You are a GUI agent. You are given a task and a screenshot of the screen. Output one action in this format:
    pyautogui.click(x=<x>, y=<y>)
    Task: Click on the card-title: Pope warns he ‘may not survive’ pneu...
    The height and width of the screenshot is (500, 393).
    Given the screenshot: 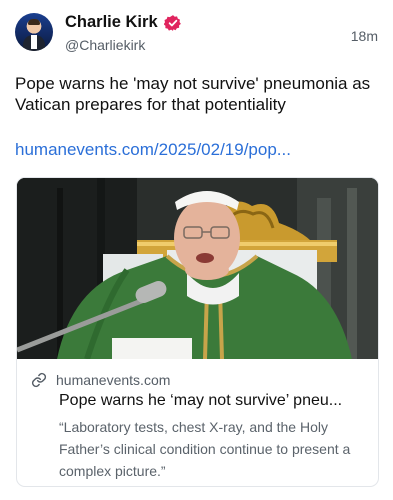 What is the action you would take?
    pyautogui.click(x=201, y=400)
    